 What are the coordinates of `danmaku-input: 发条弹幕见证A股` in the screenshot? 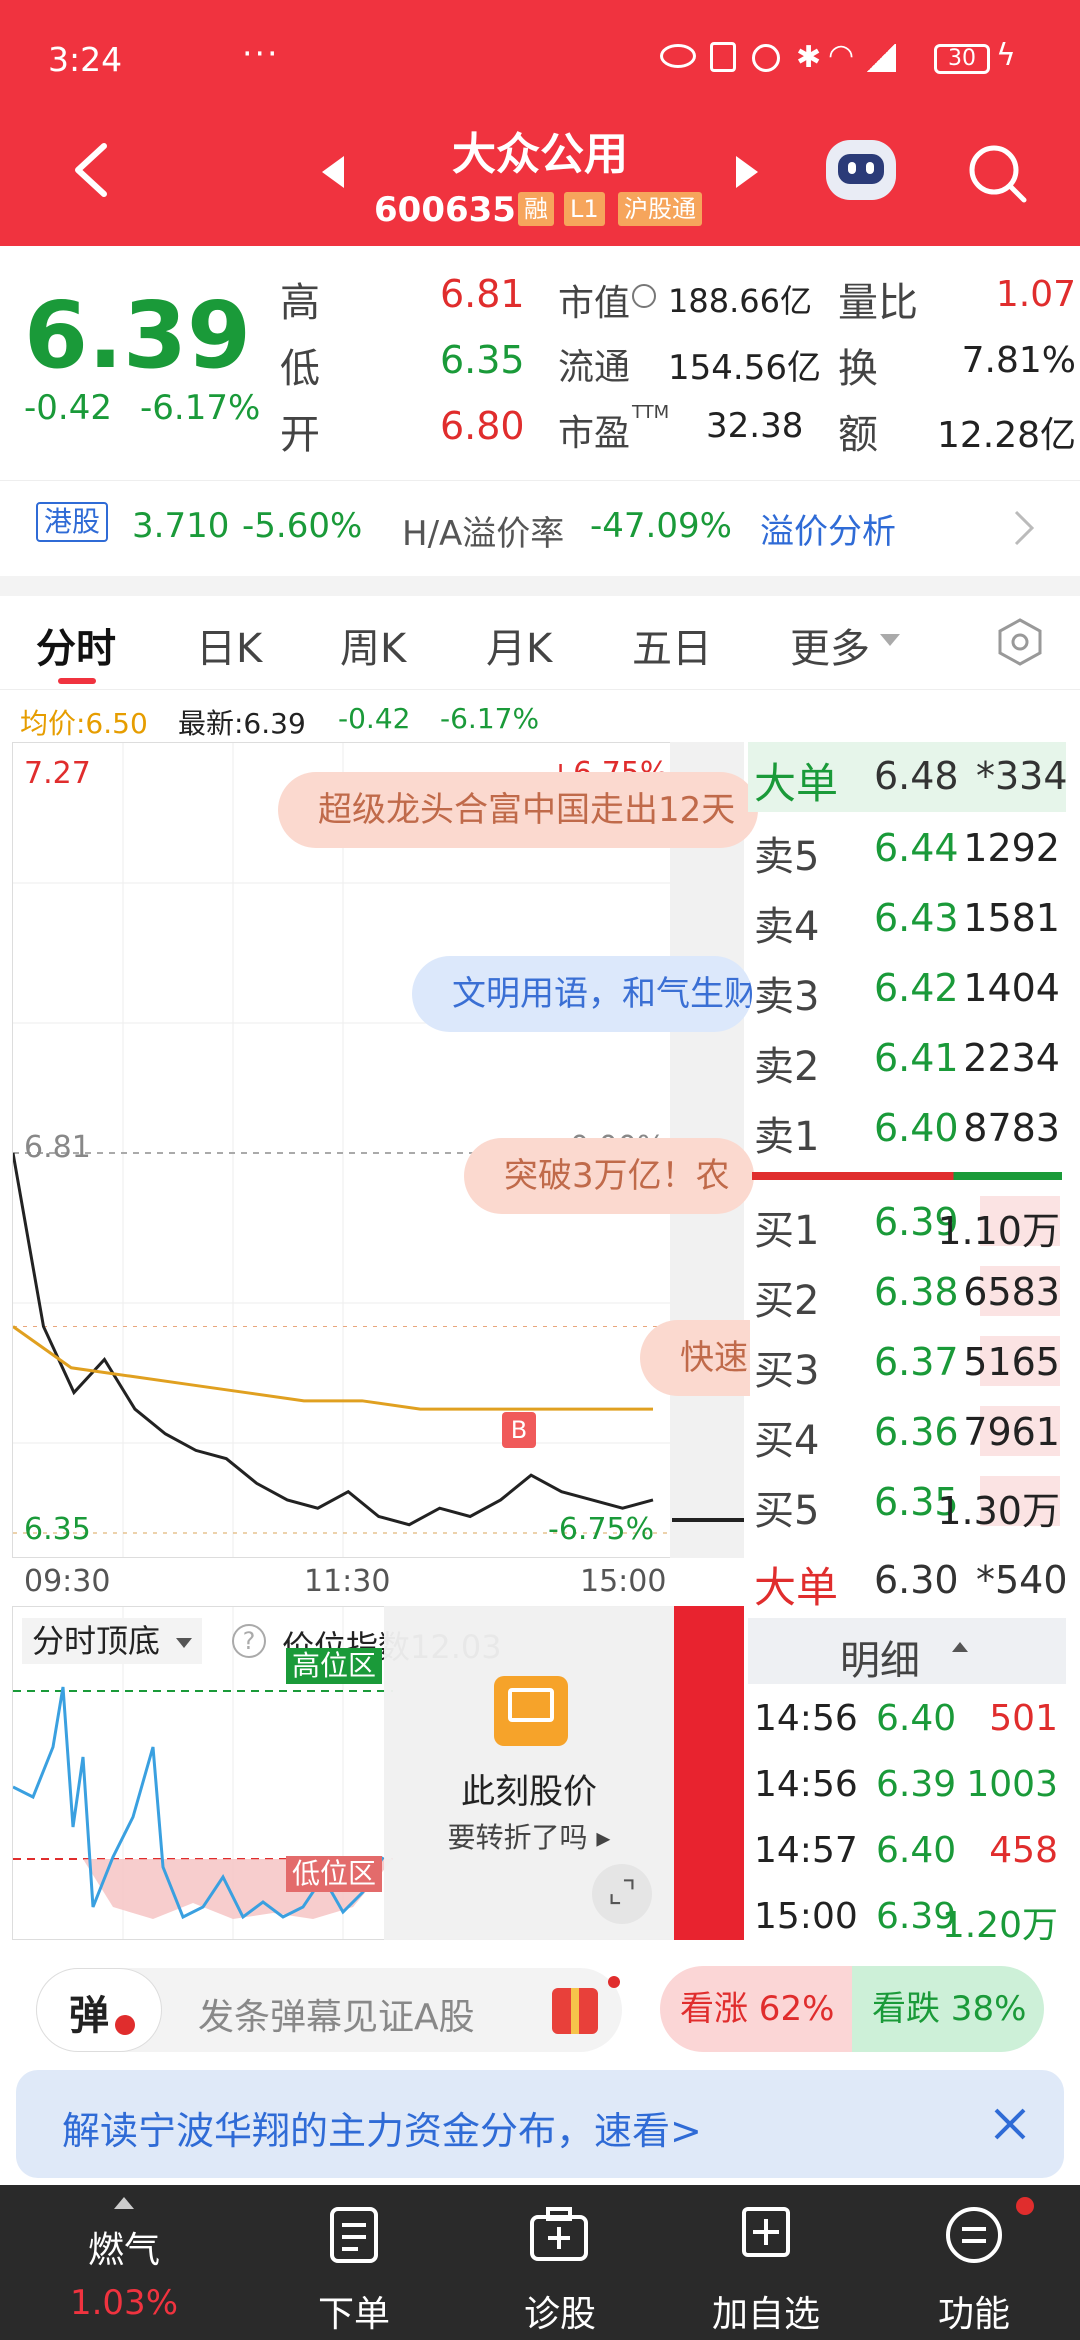 It's located at (336, 2014).